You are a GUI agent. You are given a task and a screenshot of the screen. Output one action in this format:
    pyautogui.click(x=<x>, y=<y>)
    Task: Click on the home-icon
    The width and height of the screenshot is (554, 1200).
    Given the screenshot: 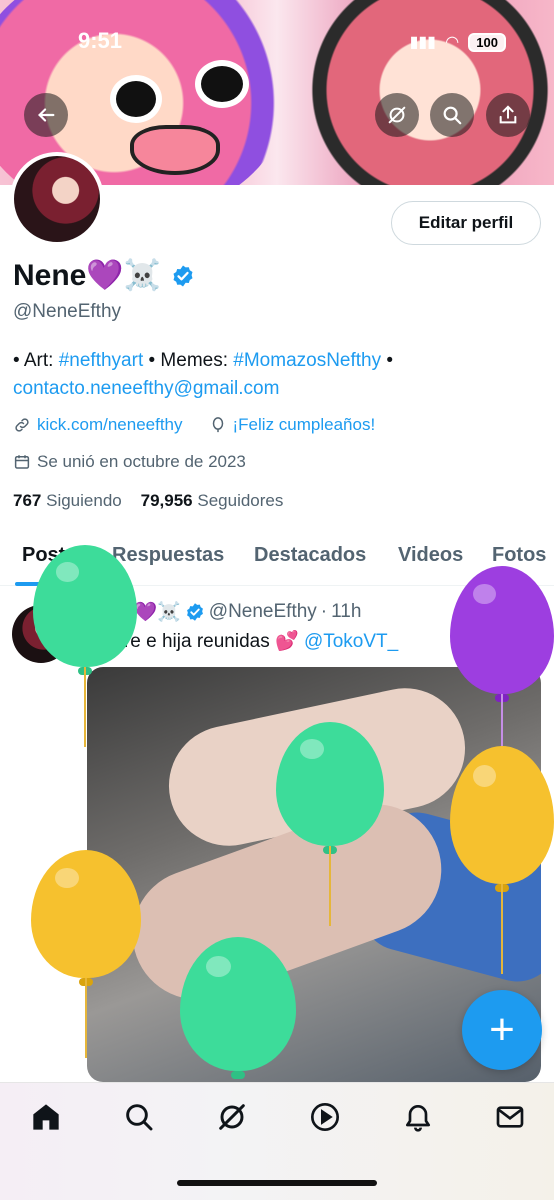 What is the action you would take?
    pyautogui.click(x=46, y=1117)
    